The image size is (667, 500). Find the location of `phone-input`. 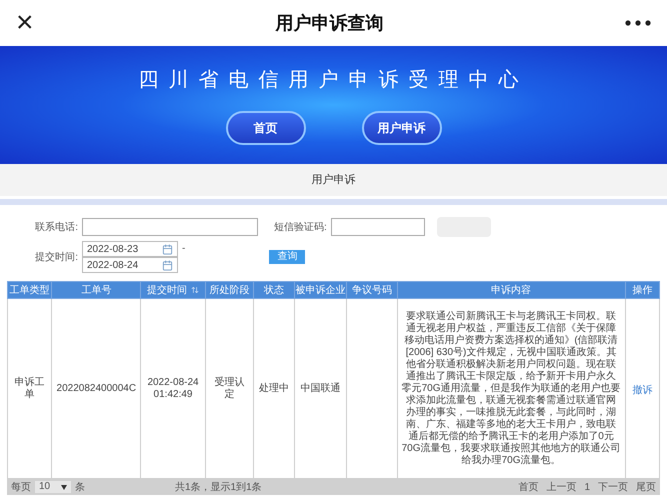

phone-input is located at coordinates (170, 227).